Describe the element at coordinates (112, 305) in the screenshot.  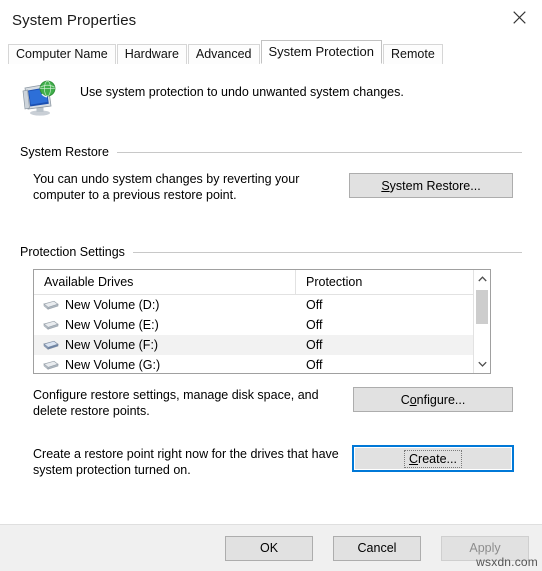
I see `drive-name: New Volume (D:)` at that location.